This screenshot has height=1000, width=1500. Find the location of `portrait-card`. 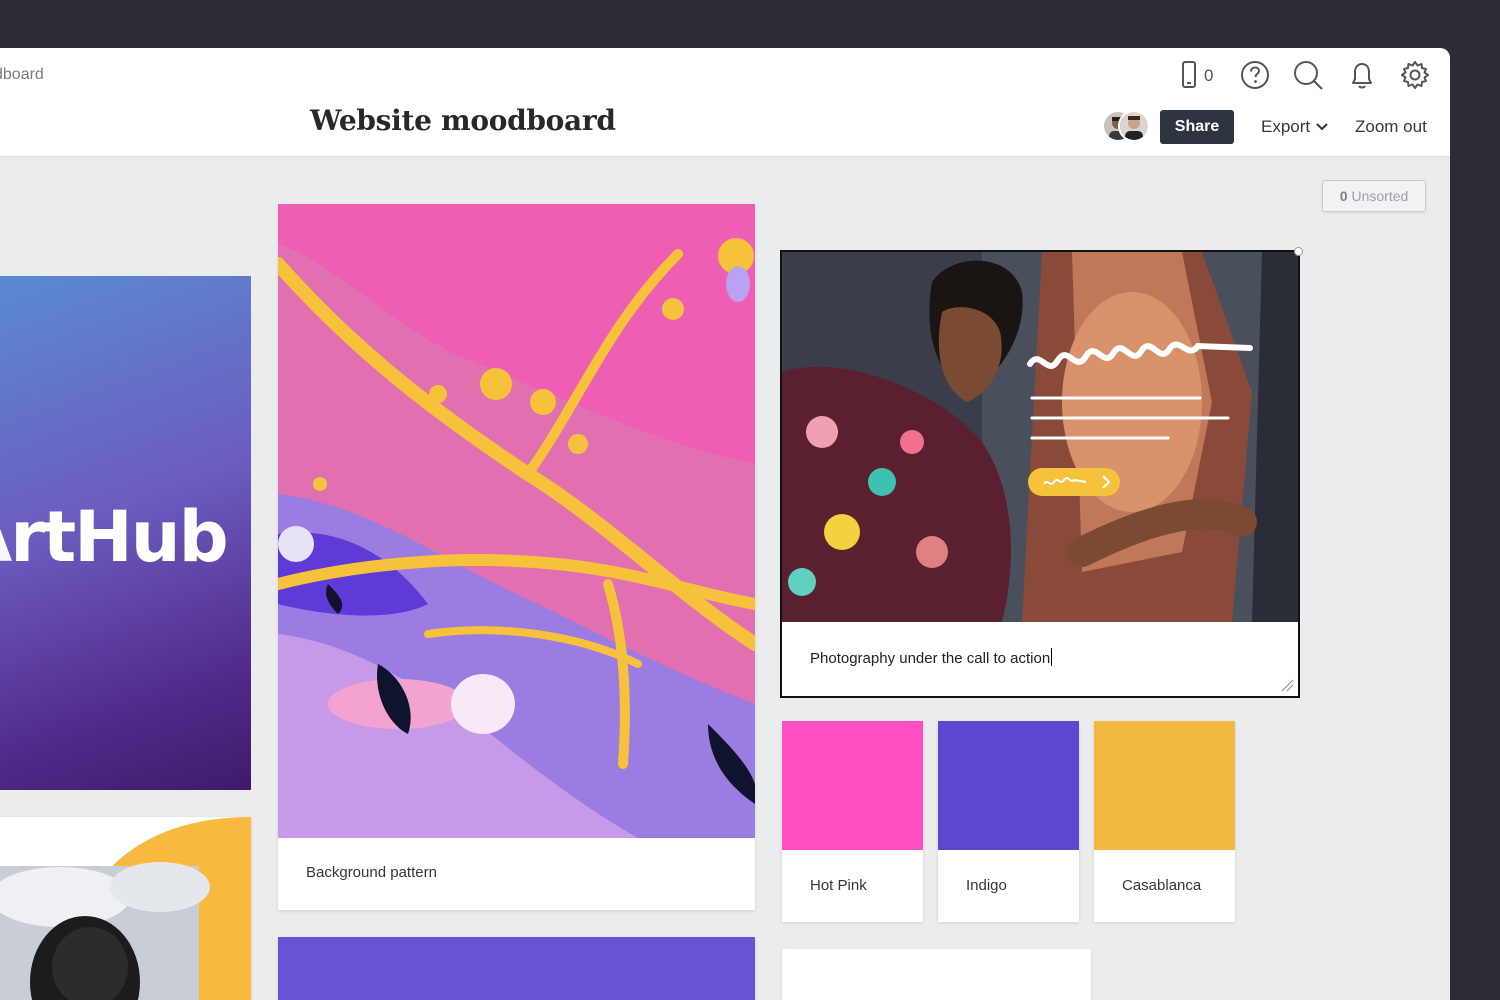

portrait-card is located at coordinates (125, 908).